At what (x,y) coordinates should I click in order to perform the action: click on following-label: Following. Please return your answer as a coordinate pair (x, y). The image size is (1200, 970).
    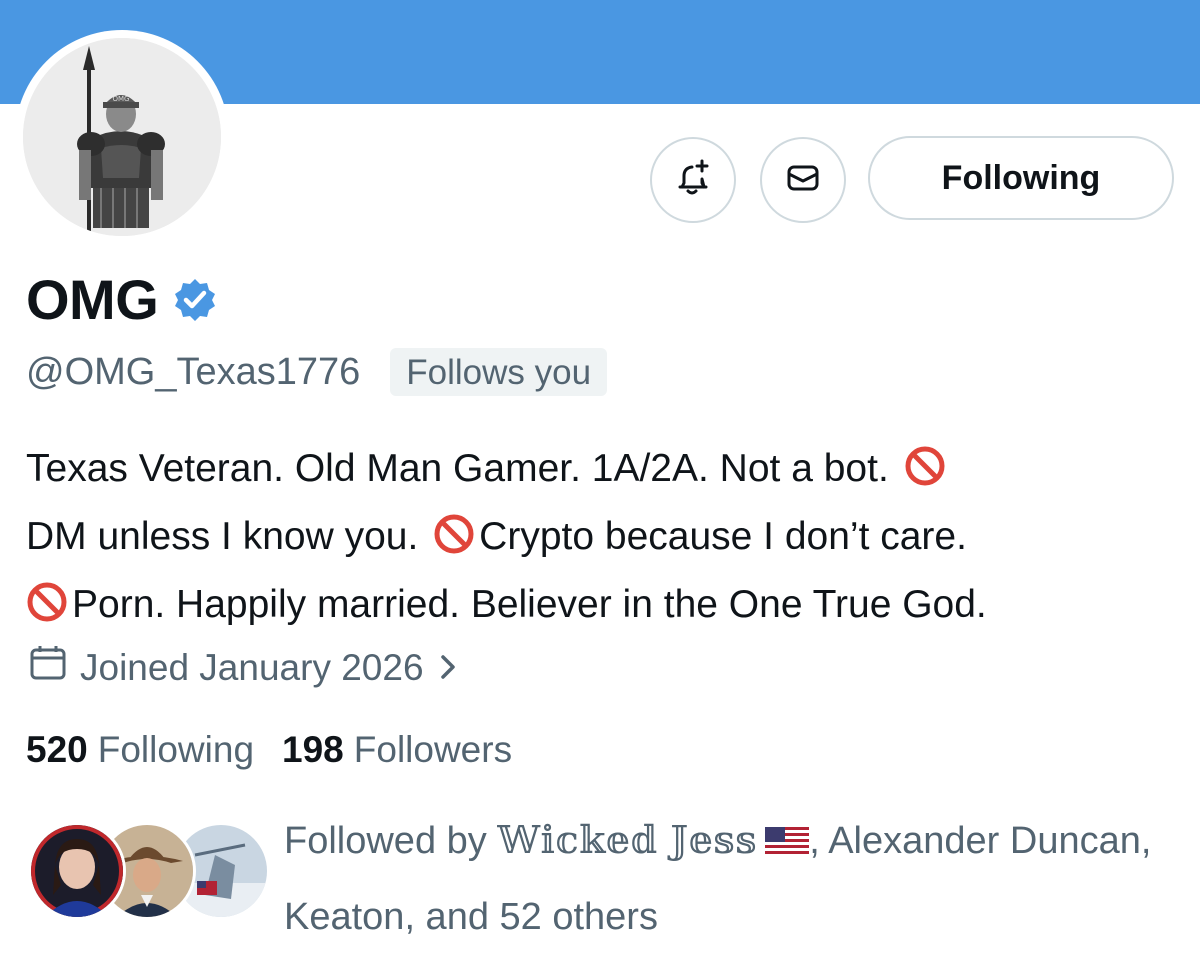
    Looking at the image, I should click on (176, 749).